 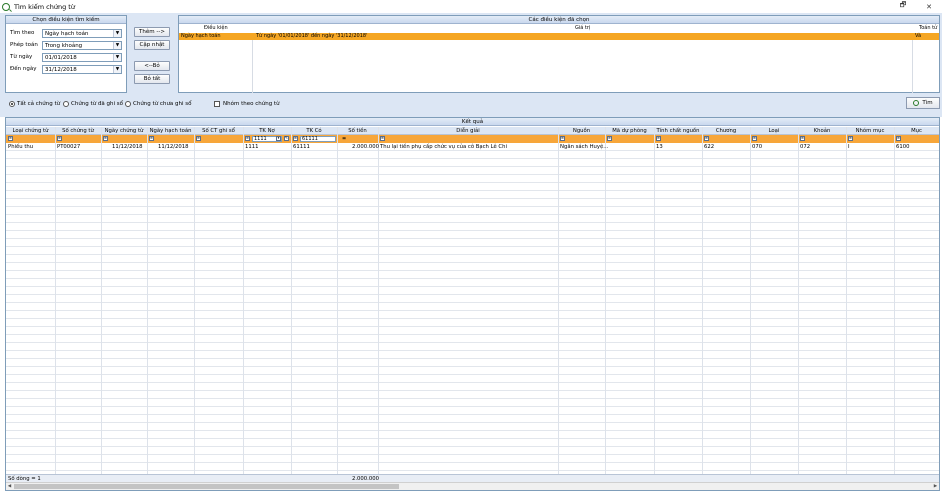 I want to click on col-posting-date: Ngày hạch toán, so click(x=170, y=131).